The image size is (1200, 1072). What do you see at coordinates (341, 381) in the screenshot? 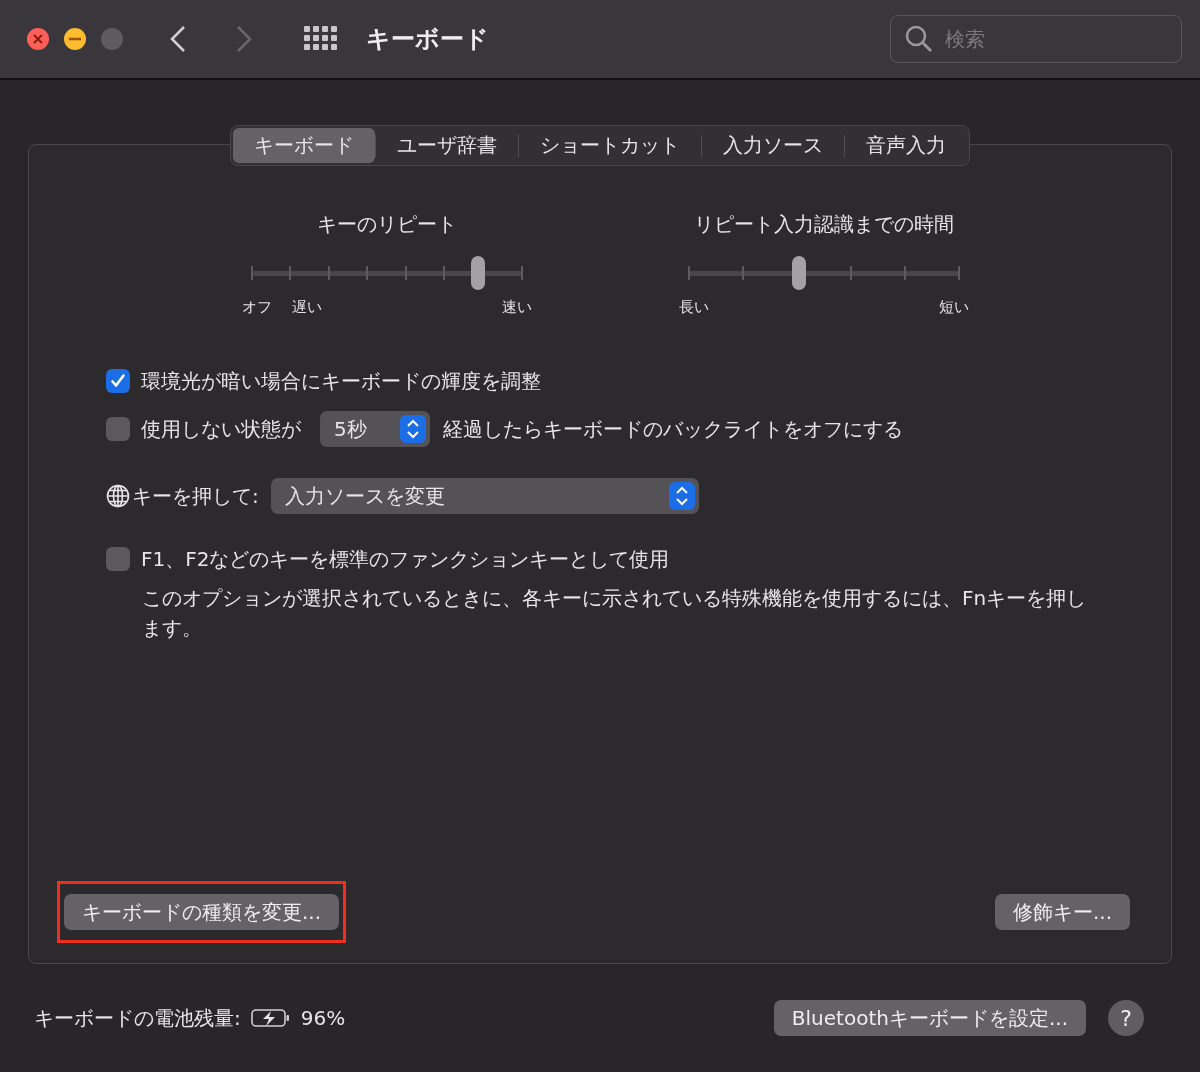
I see `option-label: 環境光が暗い場合にキーボードの輝度を調整` at bounding box center [341, 381].